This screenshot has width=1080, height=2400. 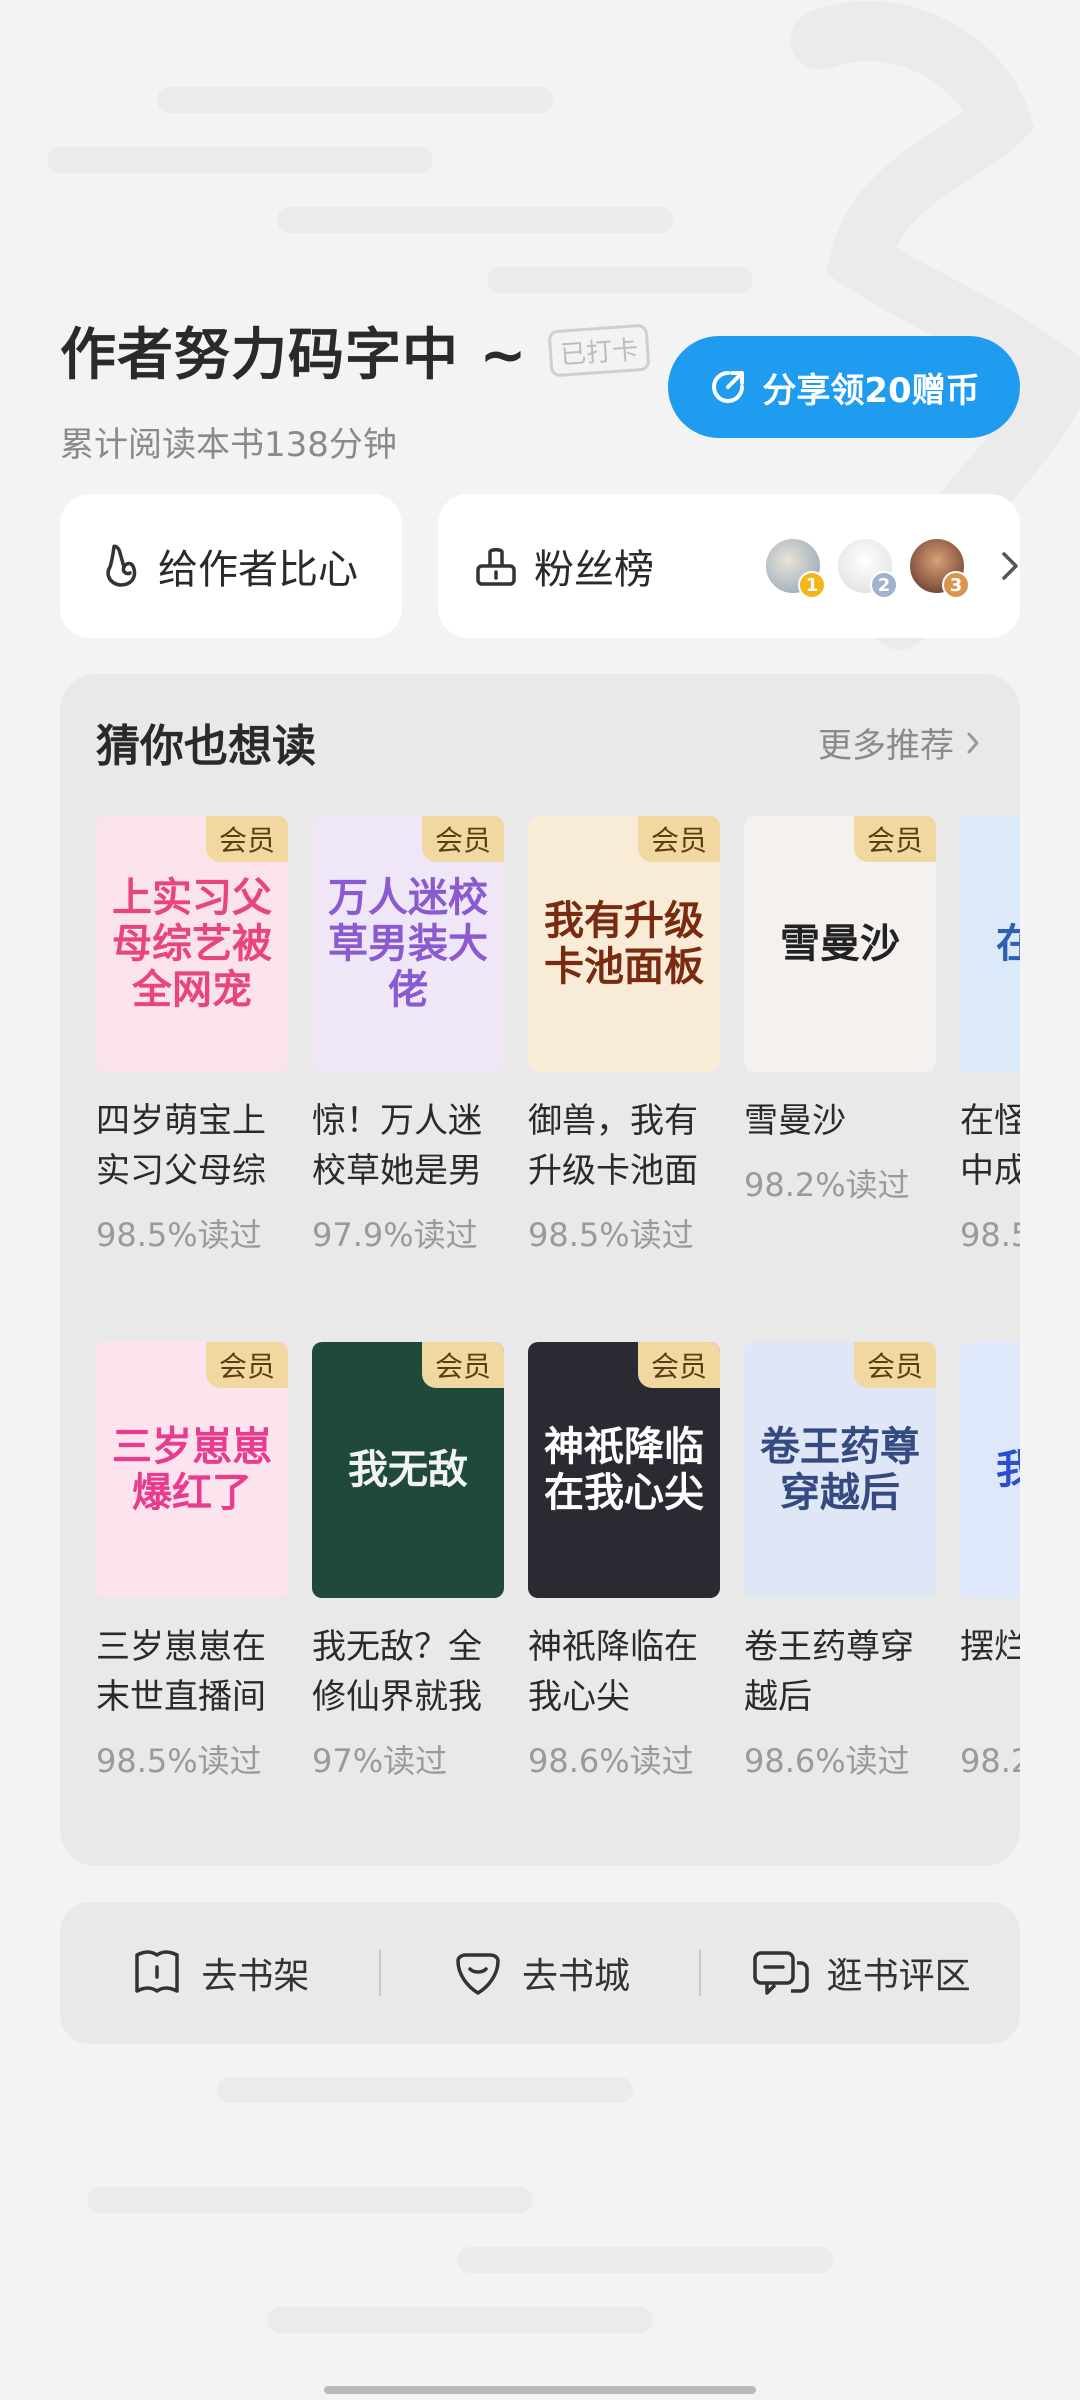 I want to click on book-card: 神祇降临在我心尖 会员神祇降临在我心尖 98.6%读过, so click(x=624, y=1562).